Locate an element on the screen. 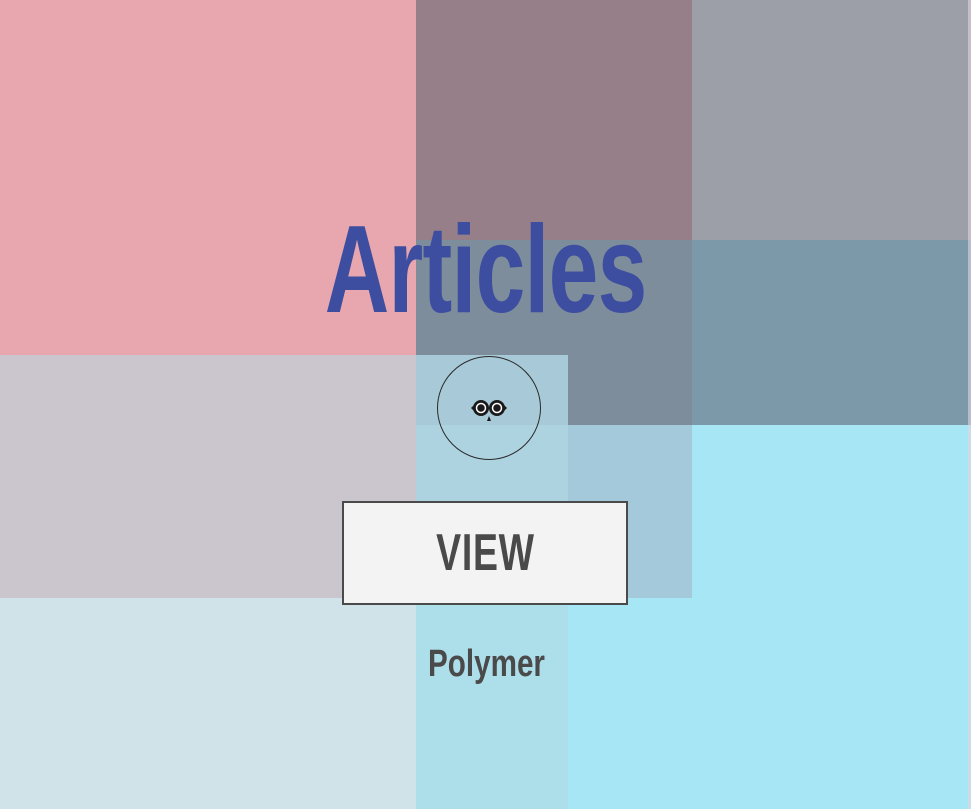 The width and height of the screenshot is (971, 809). view-button: VIEW is located at coordinates (485, 553).